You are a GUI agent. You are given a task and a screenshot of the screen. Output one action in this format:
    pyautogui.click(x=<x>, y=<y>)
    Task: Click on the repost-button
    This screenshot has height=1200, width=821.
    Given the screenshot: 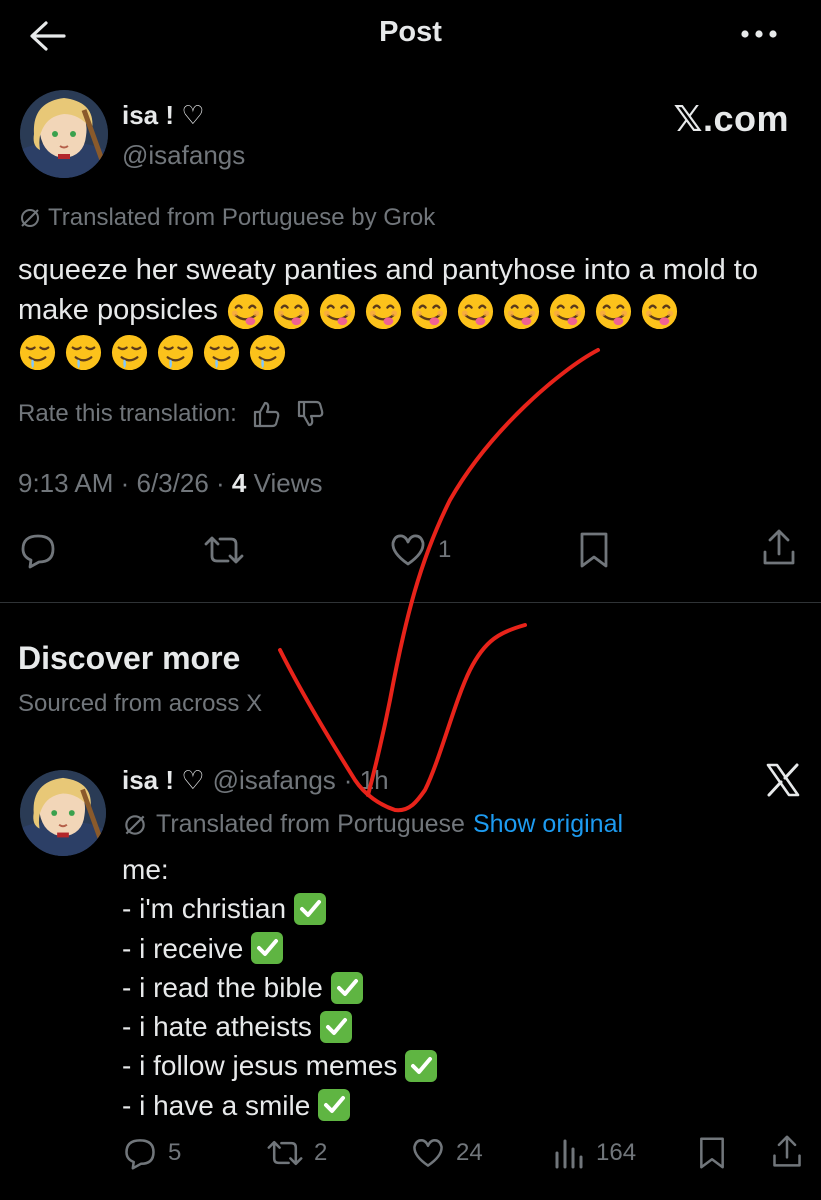 What is the action you would take?
    pyautogui.click(x=224, y=550)
    